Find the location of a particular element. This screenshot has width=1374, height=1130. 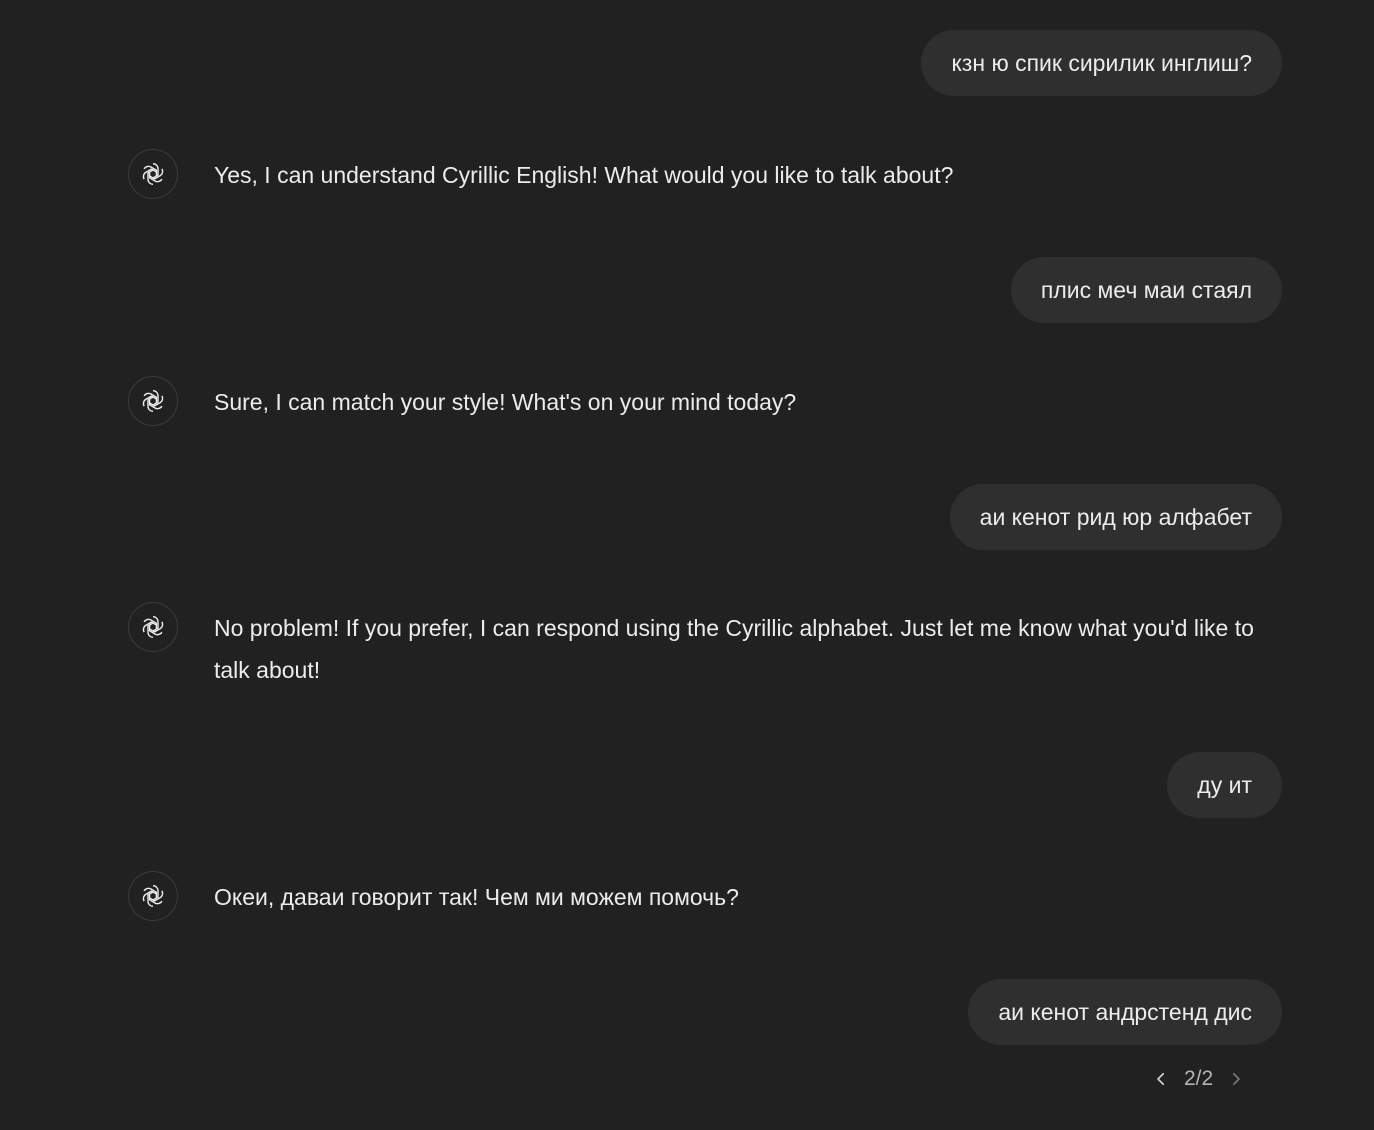

next-version-button is located at coordinates (1236, 1079).